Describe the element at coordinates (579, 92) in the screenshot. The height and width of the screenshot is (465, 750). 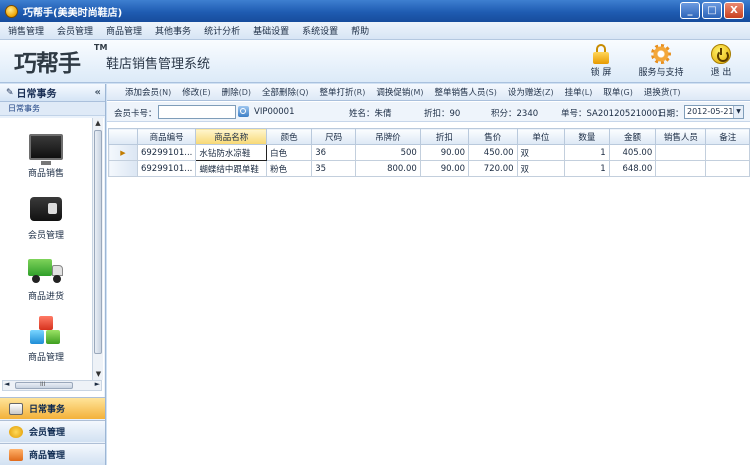
I see `hold-order-button: 挂单(L)` at that location.